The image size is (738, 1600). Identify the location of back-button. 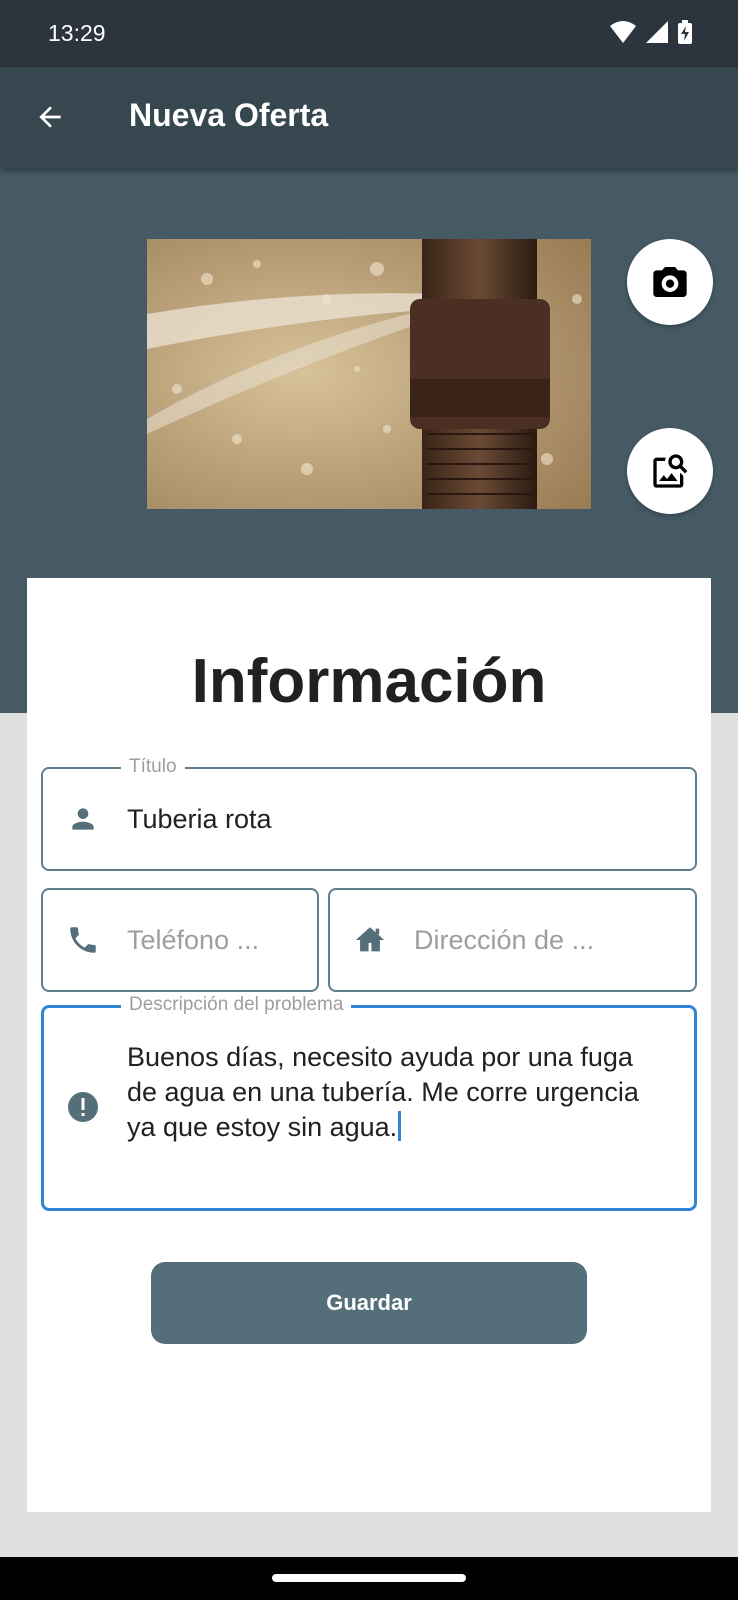
(50, 117).